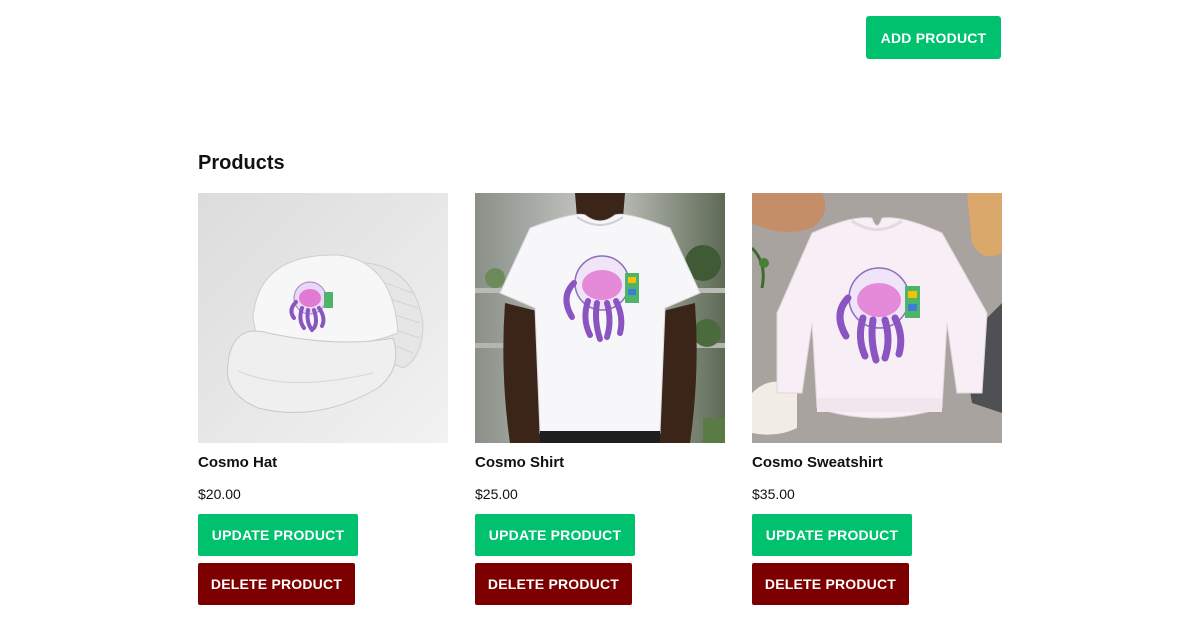 The image size is (1200, 624). I want to click on product-price: $25.00, so click(496, 494).